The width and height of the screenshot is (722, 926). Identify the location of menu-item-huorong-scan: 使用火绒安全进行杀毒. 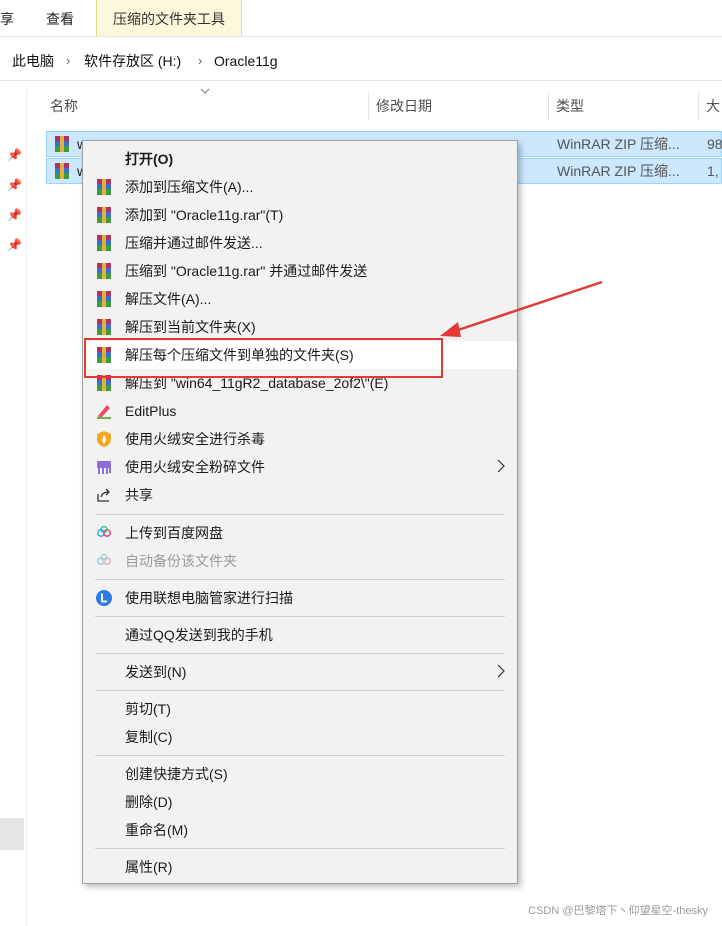
(300, 439).